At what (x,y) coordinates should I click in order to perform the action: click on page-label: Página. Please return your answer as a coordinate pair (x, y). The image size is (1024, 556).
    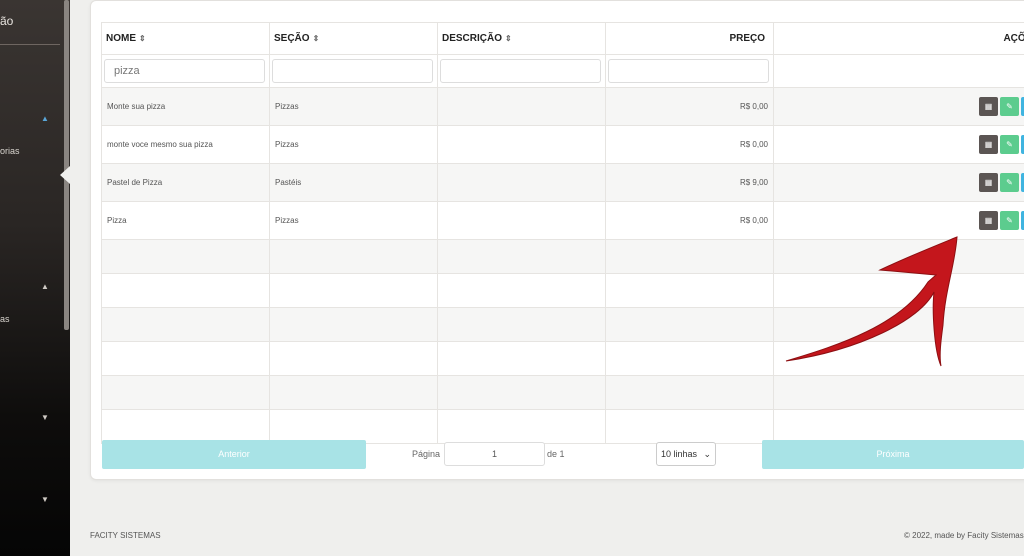
    Looking at the image, I should click on (426, 454).